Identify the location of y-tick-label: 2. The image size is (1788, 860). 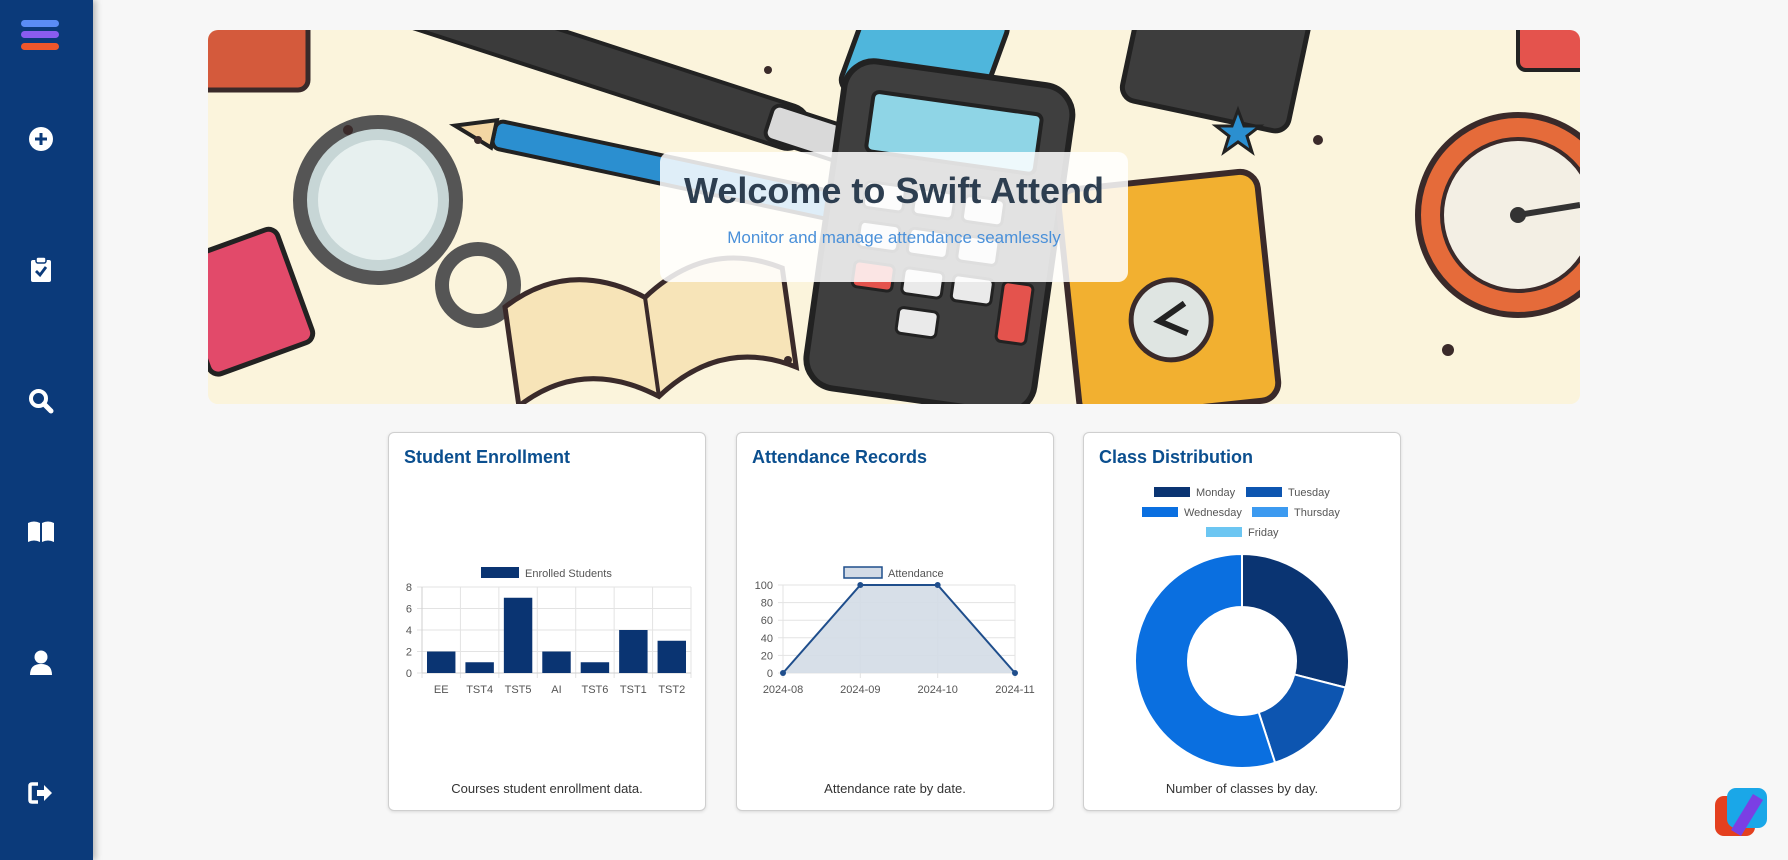
(409, 653).